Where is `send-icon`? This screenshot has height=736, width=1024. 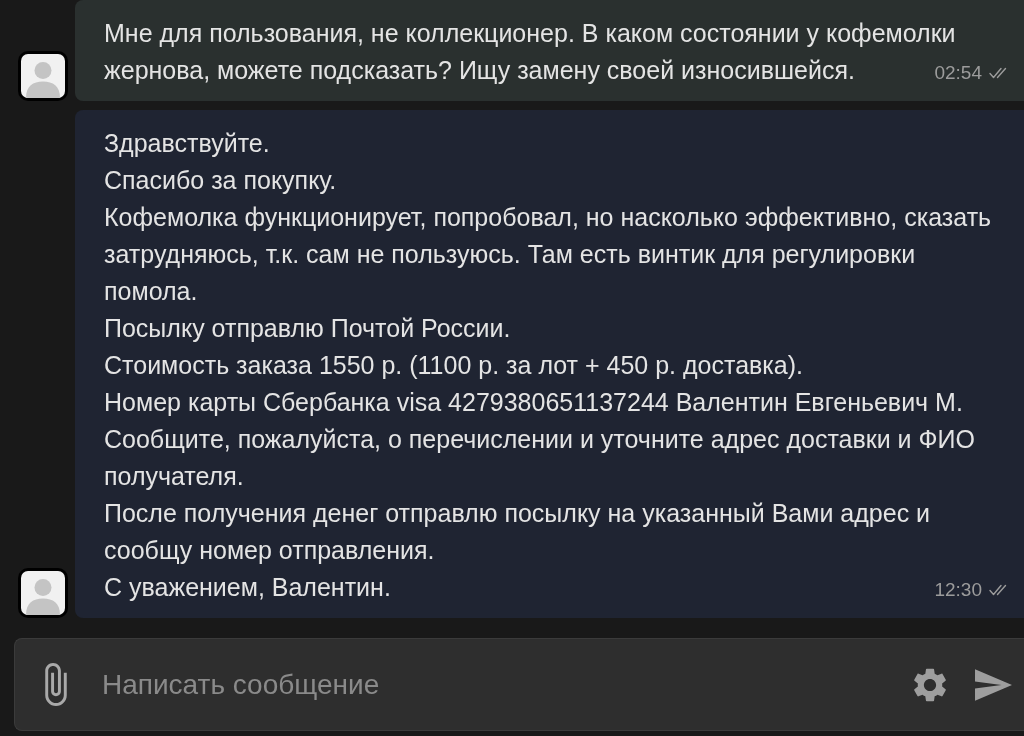
send-icon is located at coordinates (993, 684).